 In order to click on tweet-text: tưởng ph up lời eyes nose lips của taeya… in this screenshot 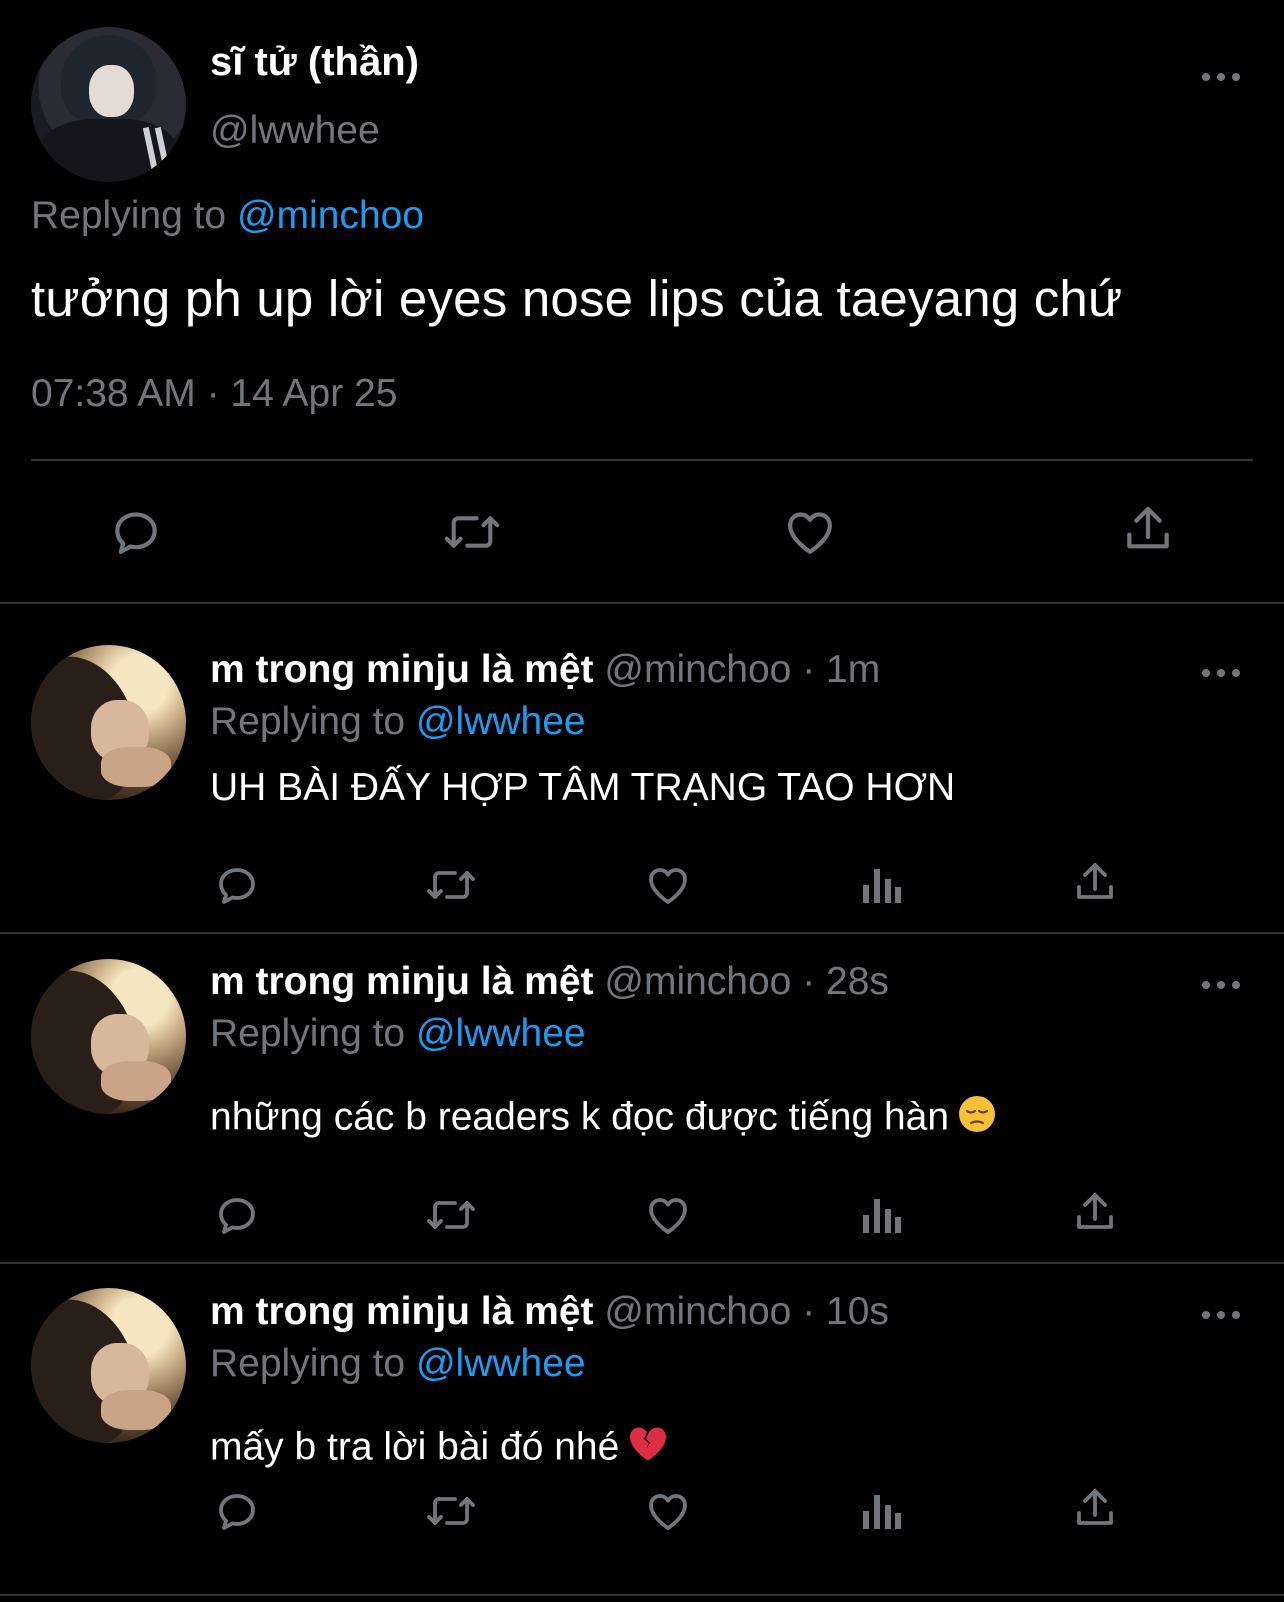, I will do `click(577, 298)`.